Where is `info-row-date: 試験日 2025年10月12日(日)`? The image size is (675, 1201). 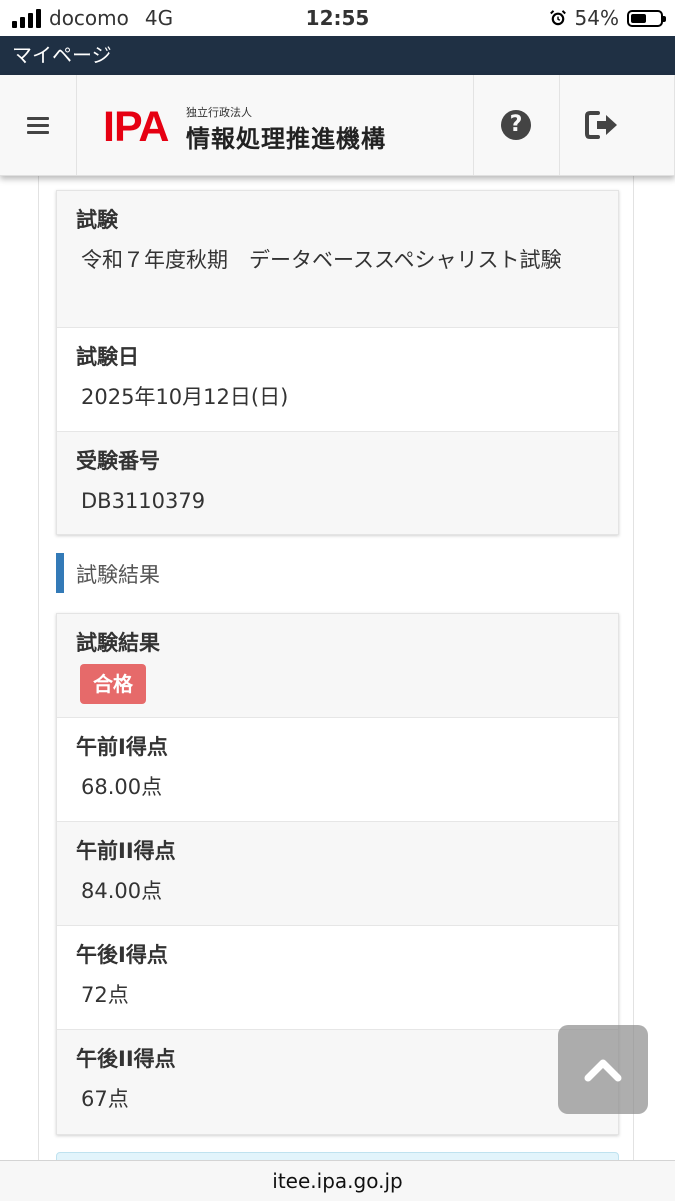 info-row-date: 試験日 2025年10月12日(日) is located at coordinates (337, 380).